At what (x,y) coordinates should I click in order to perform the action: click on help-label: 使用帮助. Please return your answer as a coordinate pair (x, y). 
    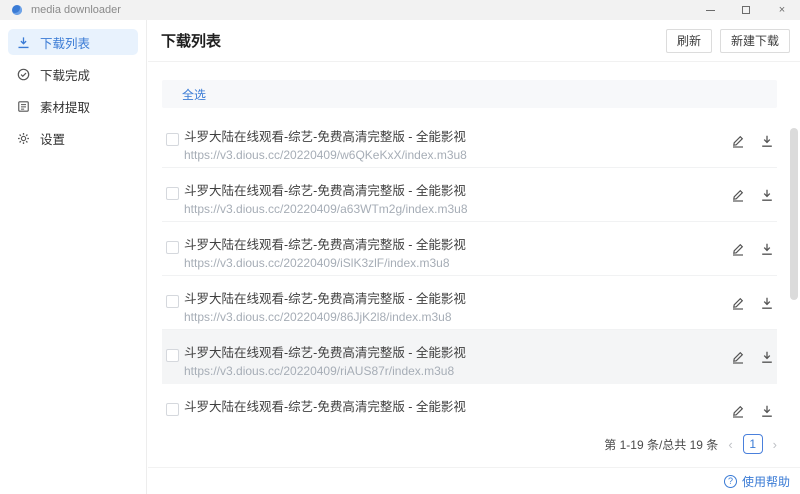
    Looking at the image, I should click on (765, 481).